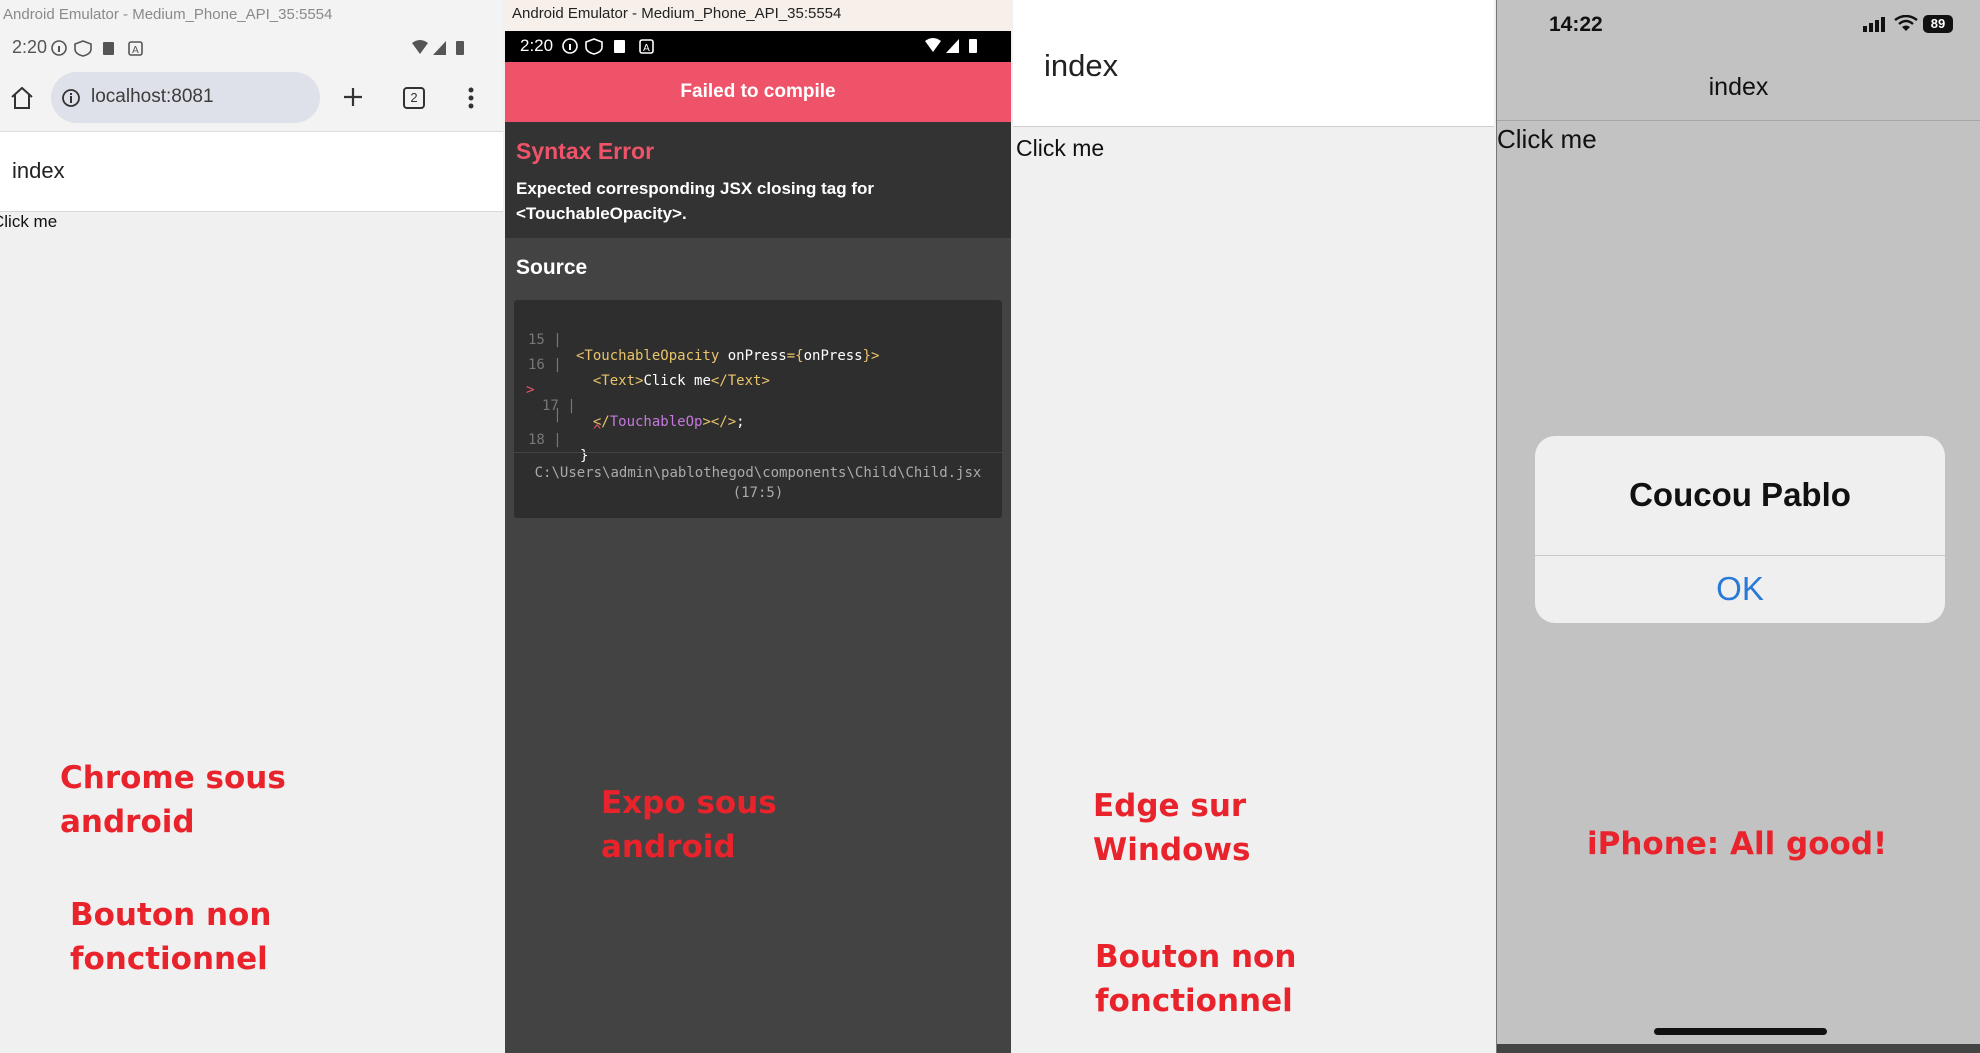 This screenshot has height=1053, width=1980. I want to click on code-line-caret: | ^, so click(565, 423).